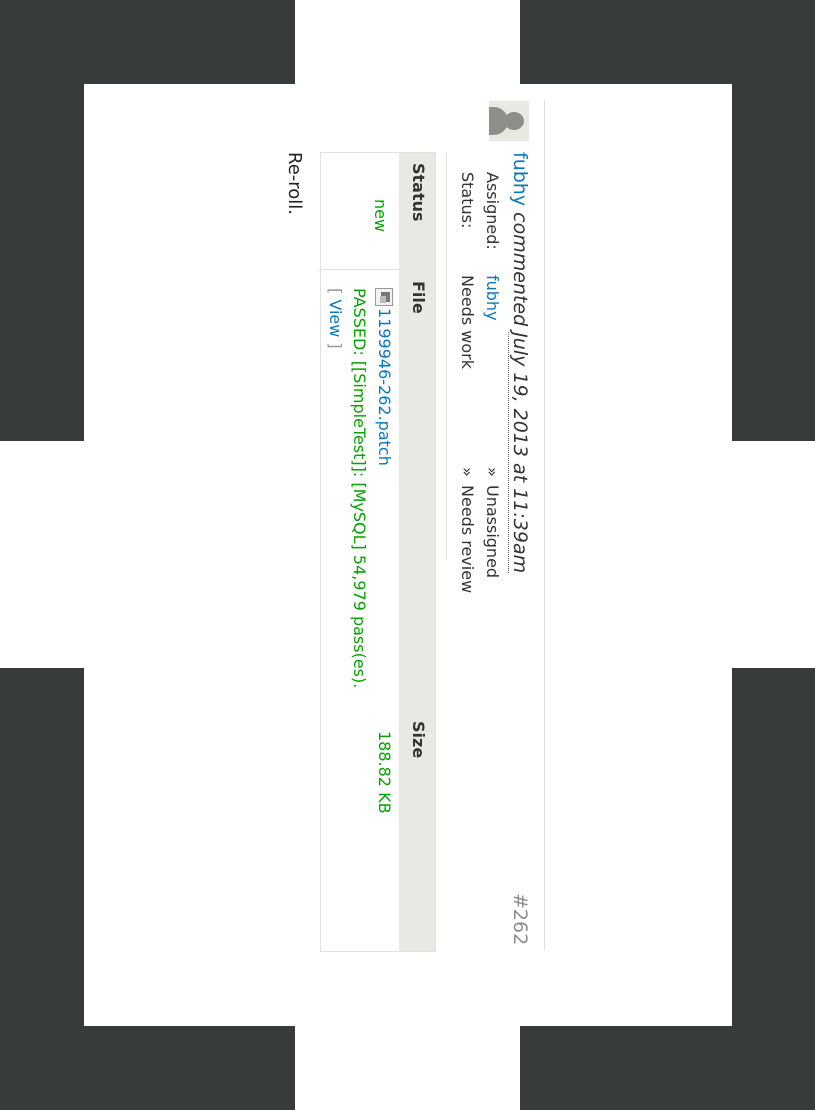 The height and width of the screenshot is (1110, 815). What do you see at coordinates (384, 387) in the screenshot?
I see `file-name-link: 1199946-262.patch` at bounding box center [384, 387].